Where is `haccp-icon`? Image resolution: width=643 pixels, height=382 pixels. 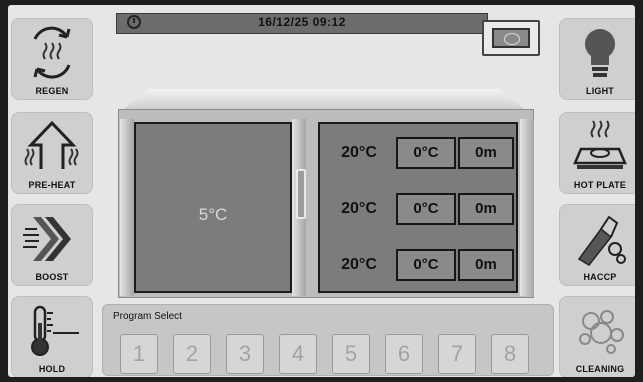 haccp-icon is located at coordinates (601, 240).